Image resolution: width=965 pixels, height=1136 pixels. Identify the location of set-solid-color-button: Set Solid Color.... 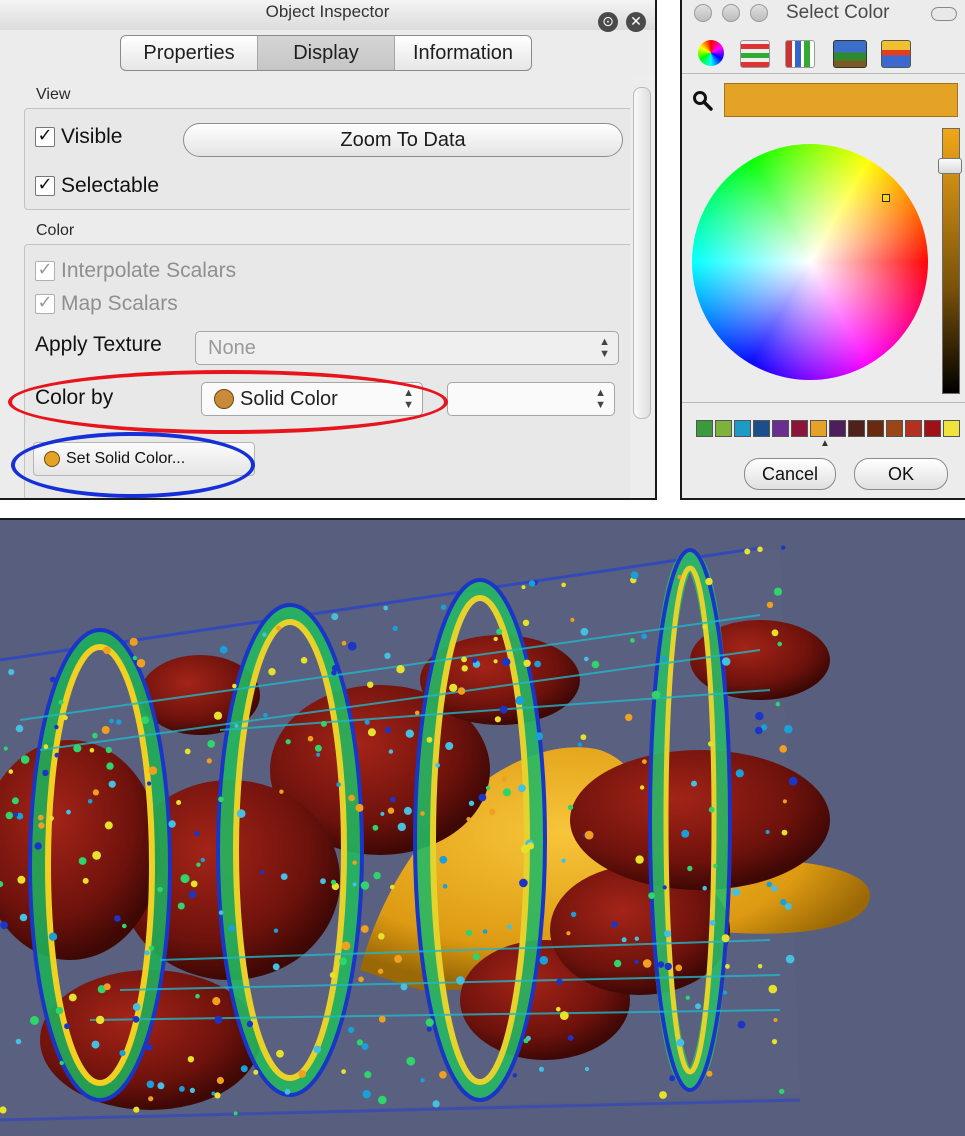
(144, 459).